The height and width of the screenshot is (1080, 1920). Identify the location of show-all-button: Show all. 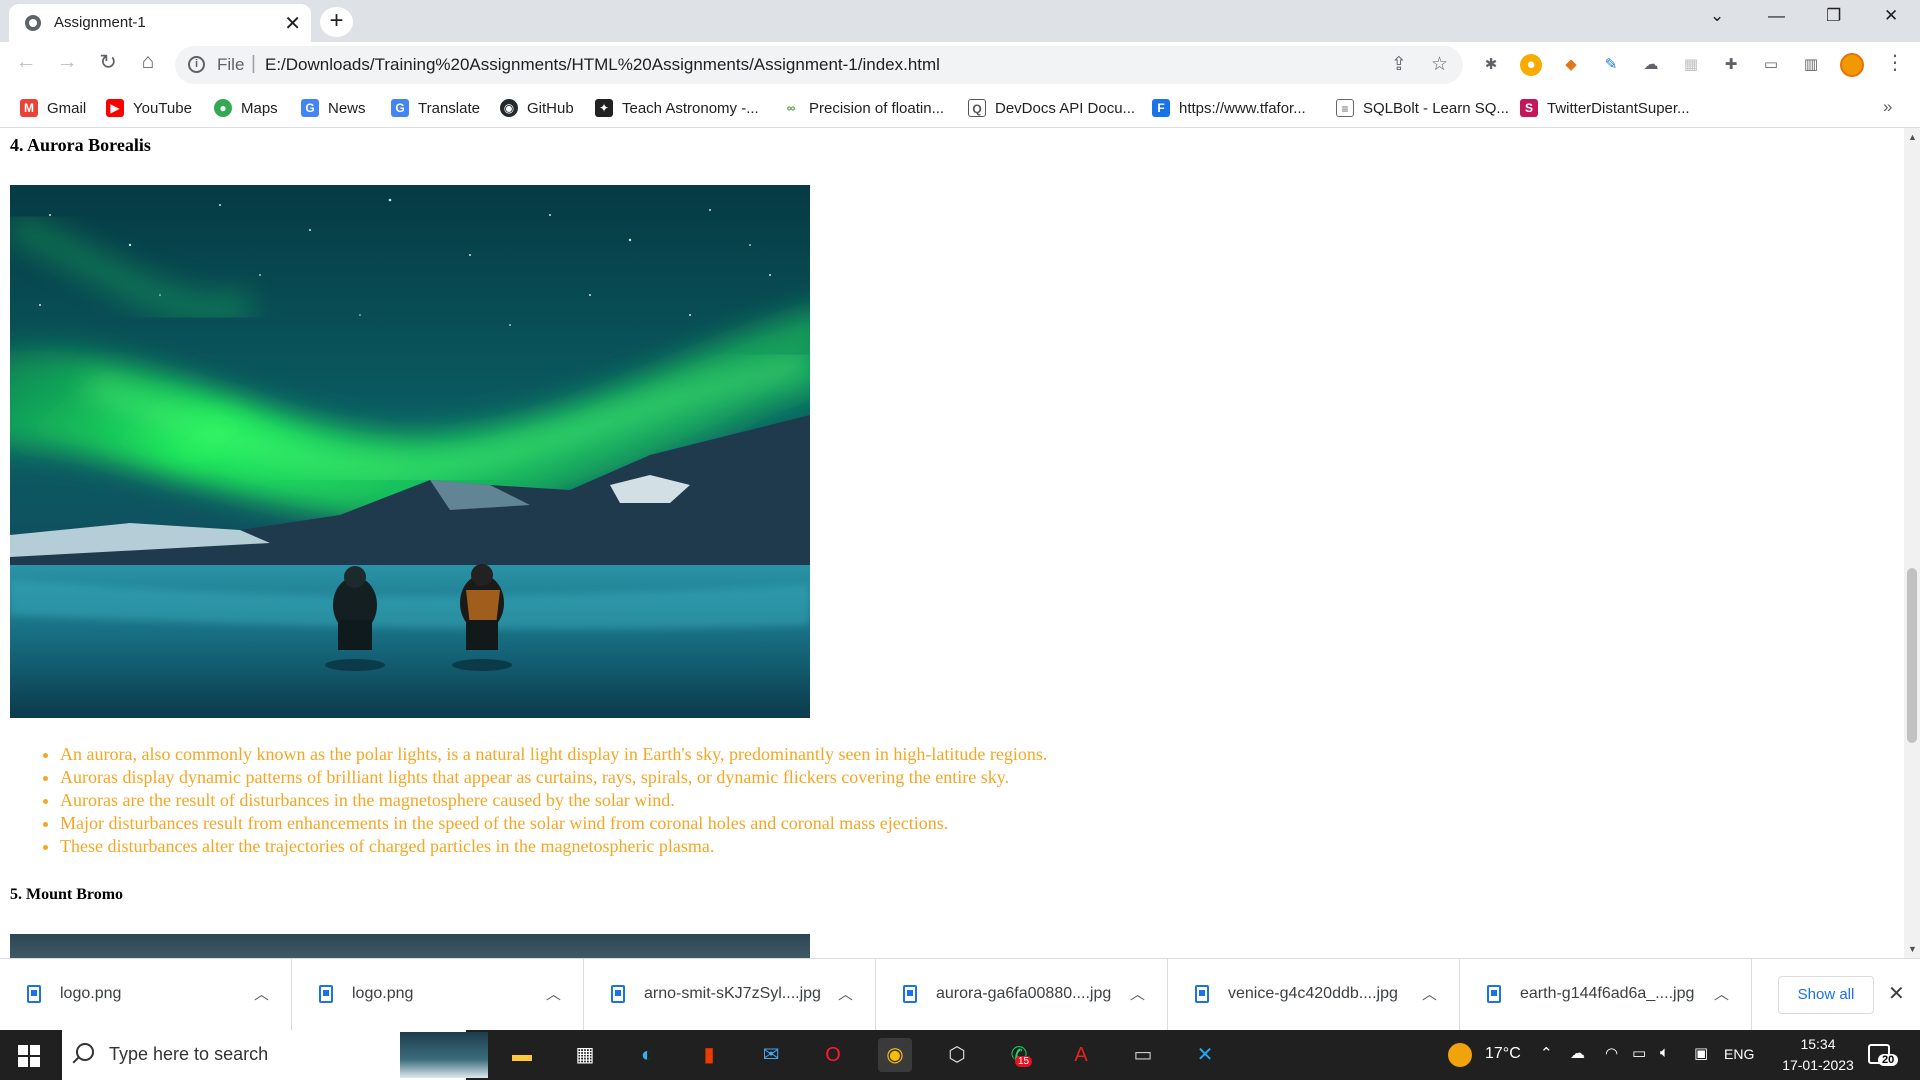
(1826, 995).